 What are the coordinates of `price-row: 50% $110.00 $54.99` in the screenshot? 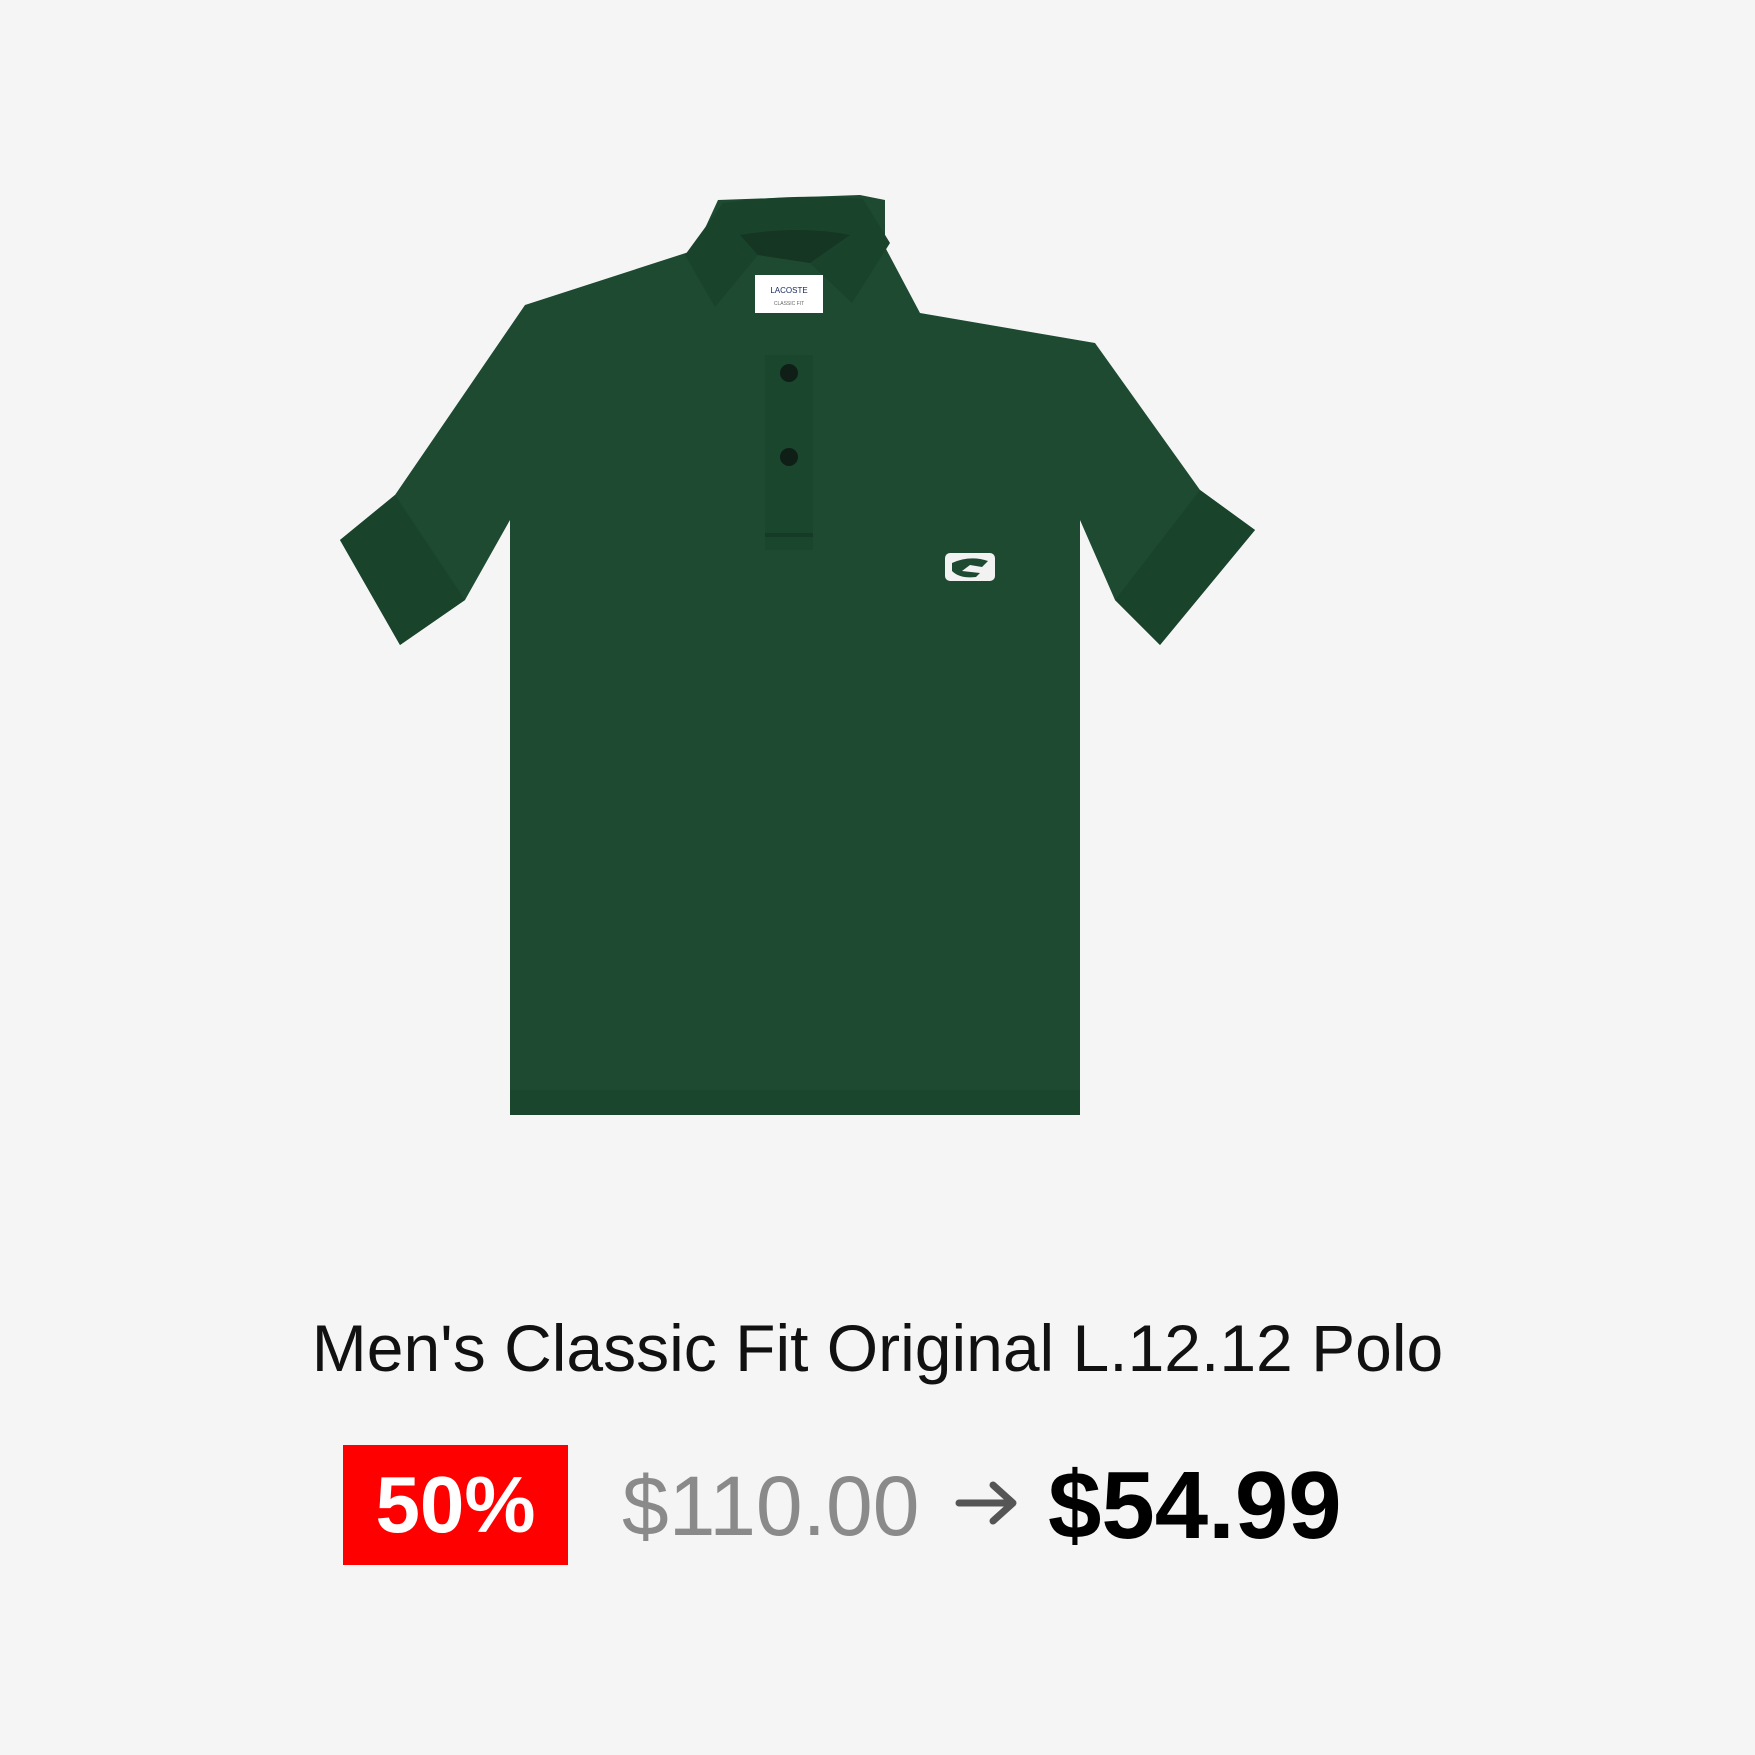 It's located at (877, 1506).